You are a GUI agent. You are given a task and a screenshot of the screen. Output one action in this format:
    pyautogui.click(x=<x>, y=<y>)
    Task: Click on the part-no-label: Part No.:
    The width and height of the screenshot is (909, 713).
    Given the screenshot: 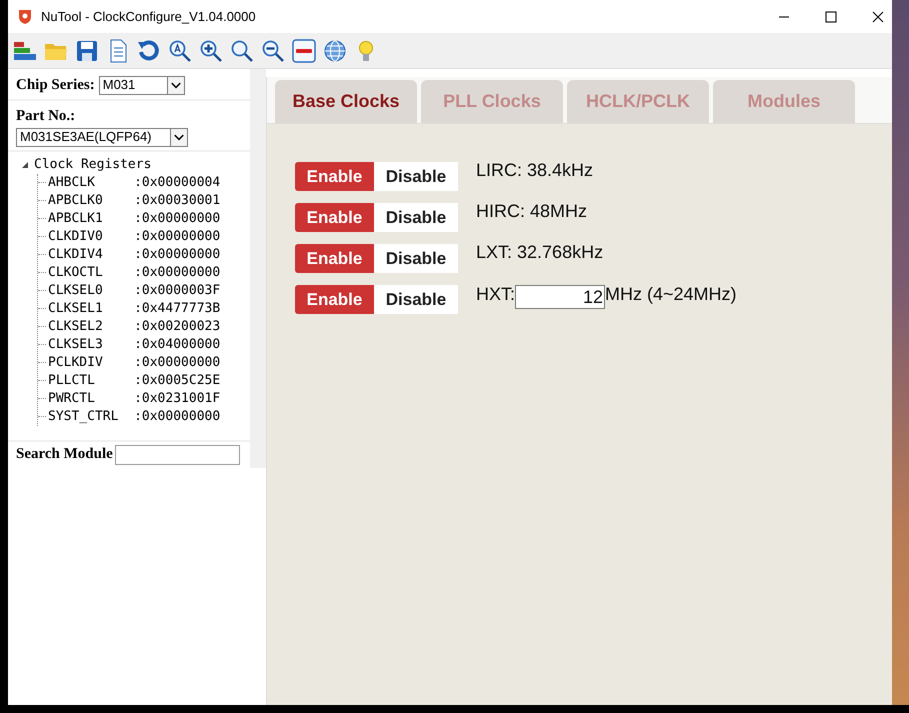 What is the action you would take?
    pyautogui.click(x=46, y=116)
    